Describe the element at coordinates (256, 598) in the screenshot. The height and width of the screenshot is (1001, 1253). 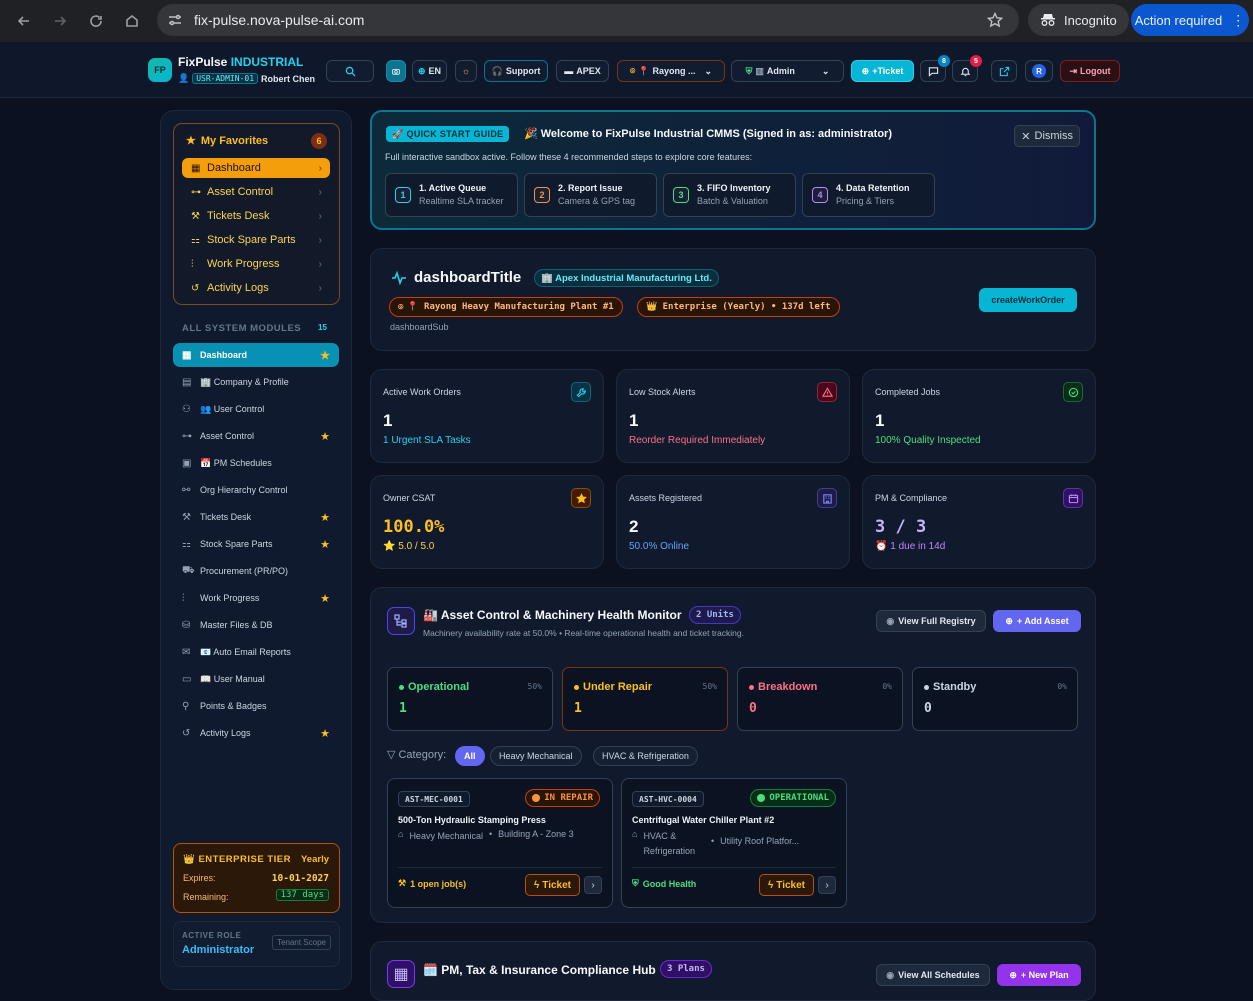
I see `sidebar-module-item: ⫶ Work Progress ★` at that location.